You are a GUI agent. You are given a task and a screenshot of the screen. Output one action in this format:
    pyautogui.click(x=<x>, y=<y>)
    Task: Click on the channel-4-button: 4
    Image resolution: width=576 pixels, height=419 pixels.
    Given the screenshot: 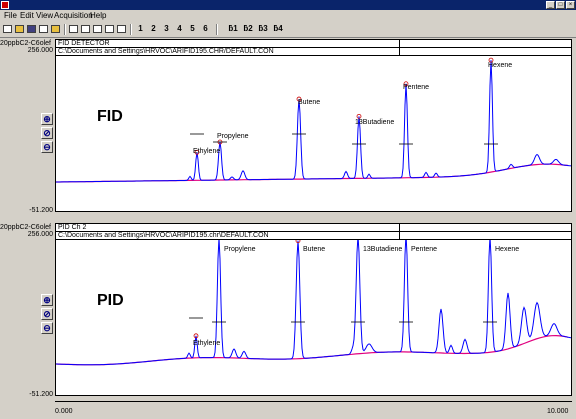 What is the action you would take?
    pyautogui.click(x=179, y=29)
    